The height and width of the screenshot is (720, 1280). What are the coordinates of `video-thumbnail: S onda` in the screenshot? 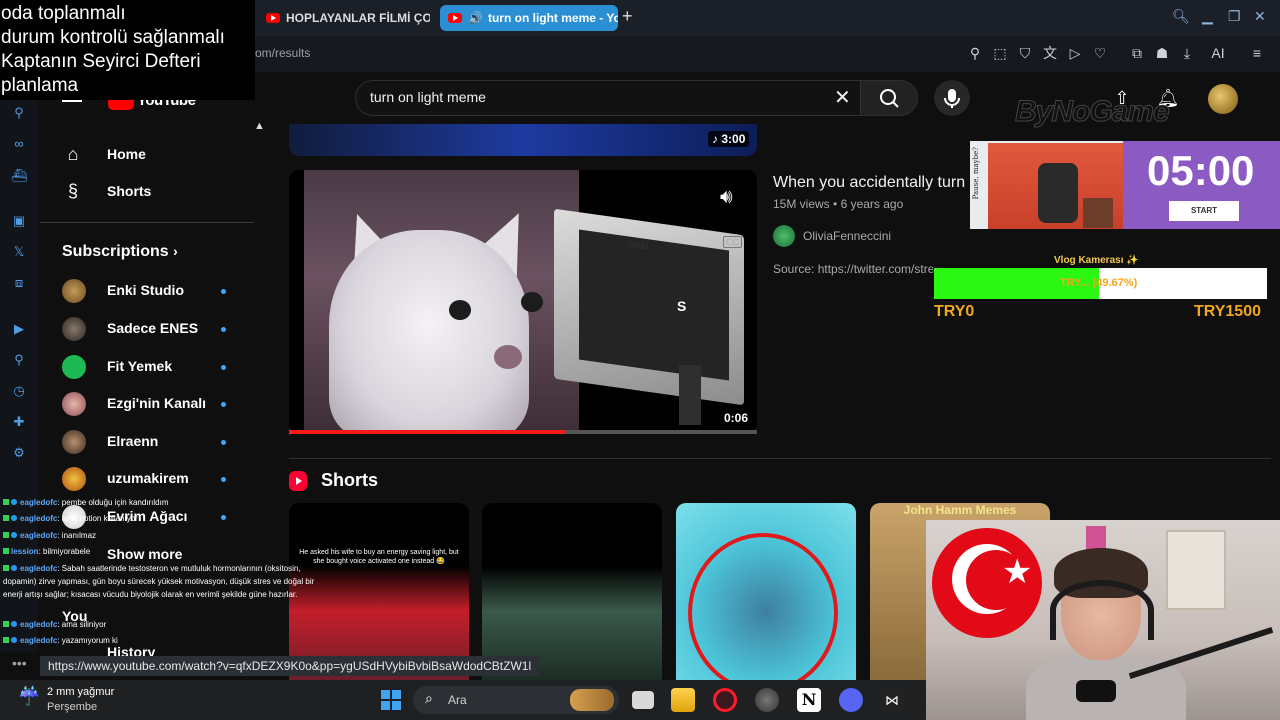 It's located at (523, 302).